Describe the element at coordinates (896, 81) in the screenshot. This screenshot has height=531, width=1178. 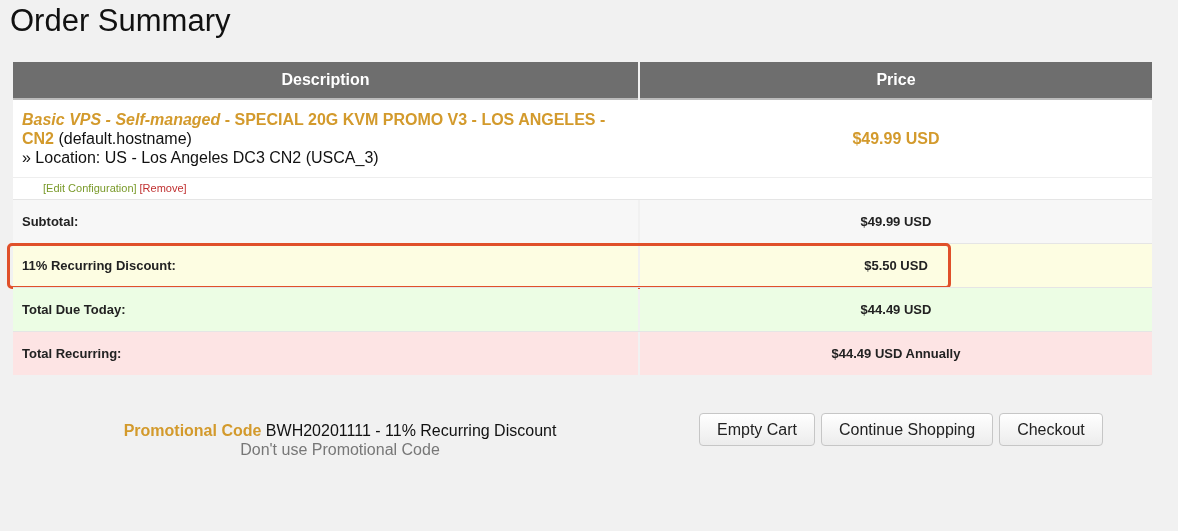
I see `column-header: Price` at that location.